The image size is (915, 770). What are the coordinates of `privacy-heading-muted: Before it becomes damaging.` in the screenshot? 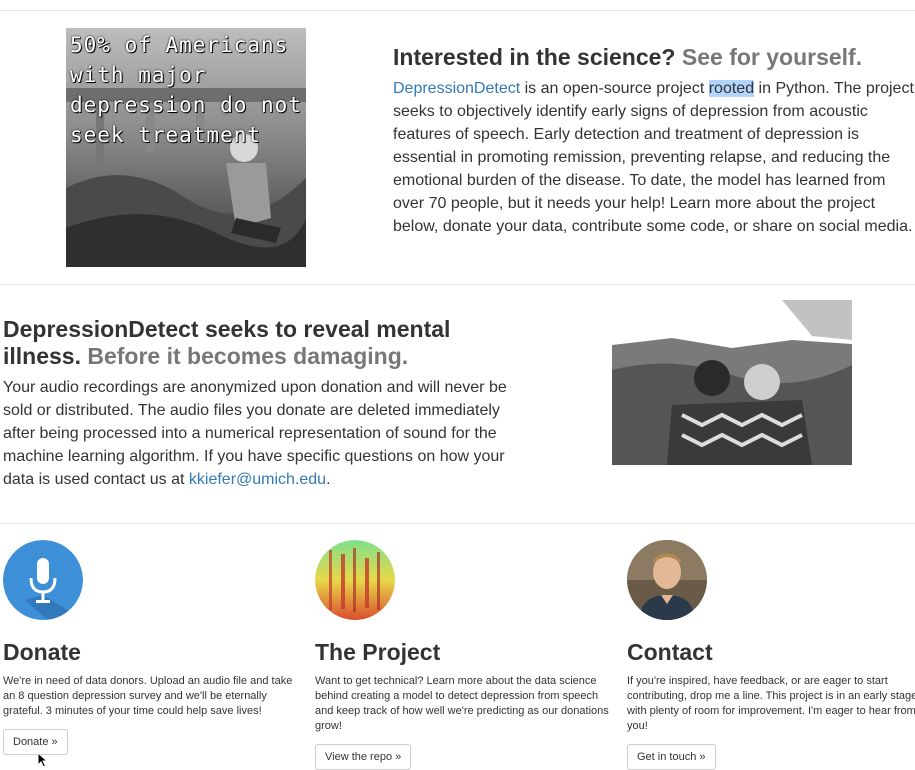 It's located at (248, 356).